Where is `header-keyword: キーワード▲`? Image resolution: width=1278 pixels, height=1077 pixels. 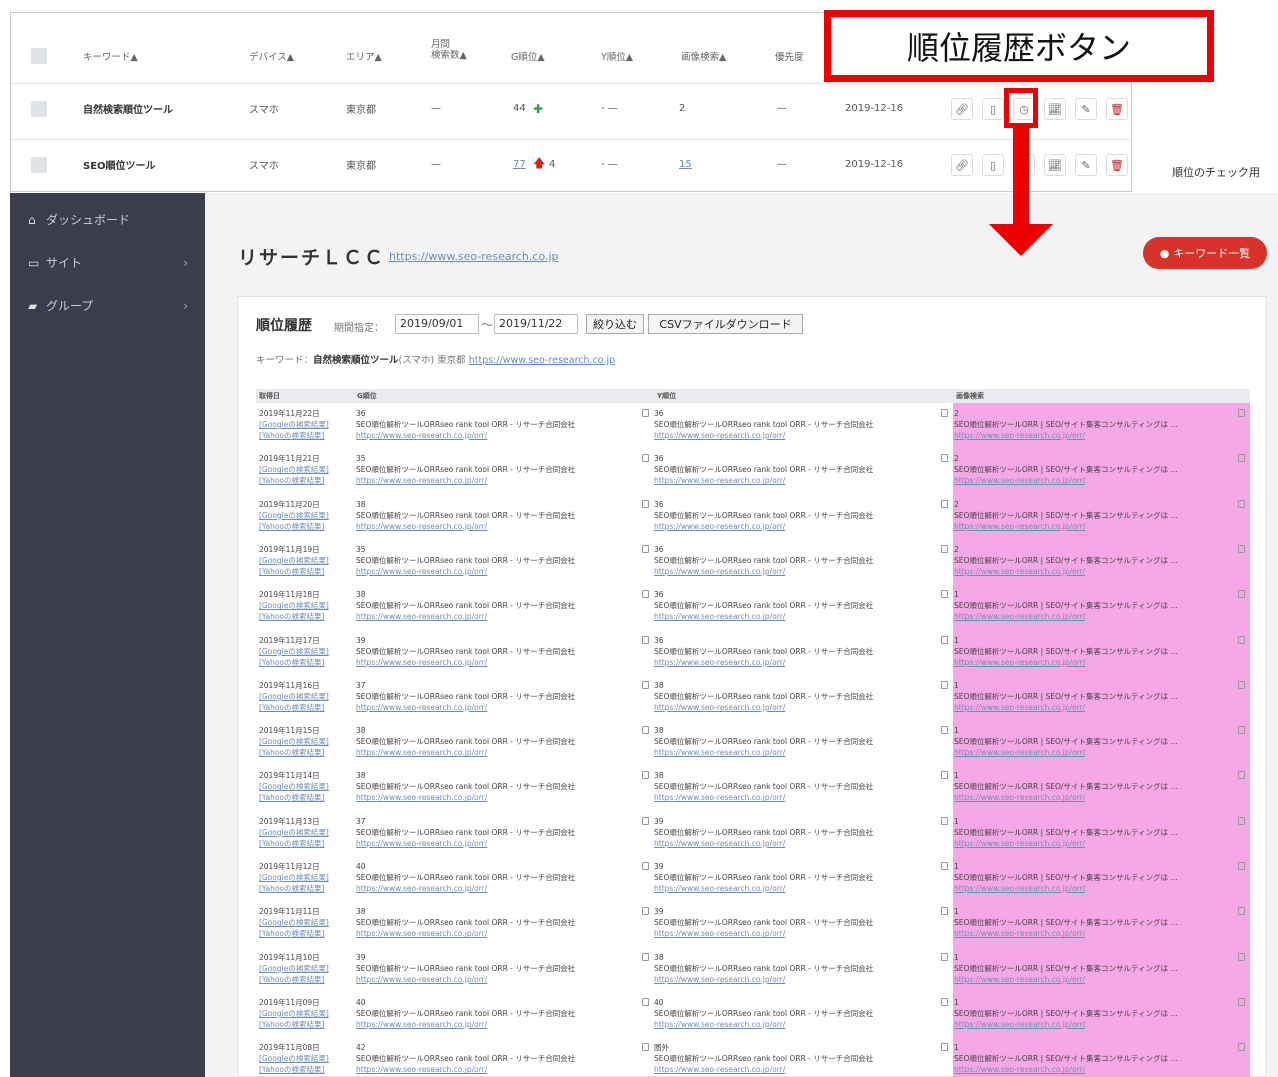
header-keyword: キーワード▲ is located at coordinates (110, 56).